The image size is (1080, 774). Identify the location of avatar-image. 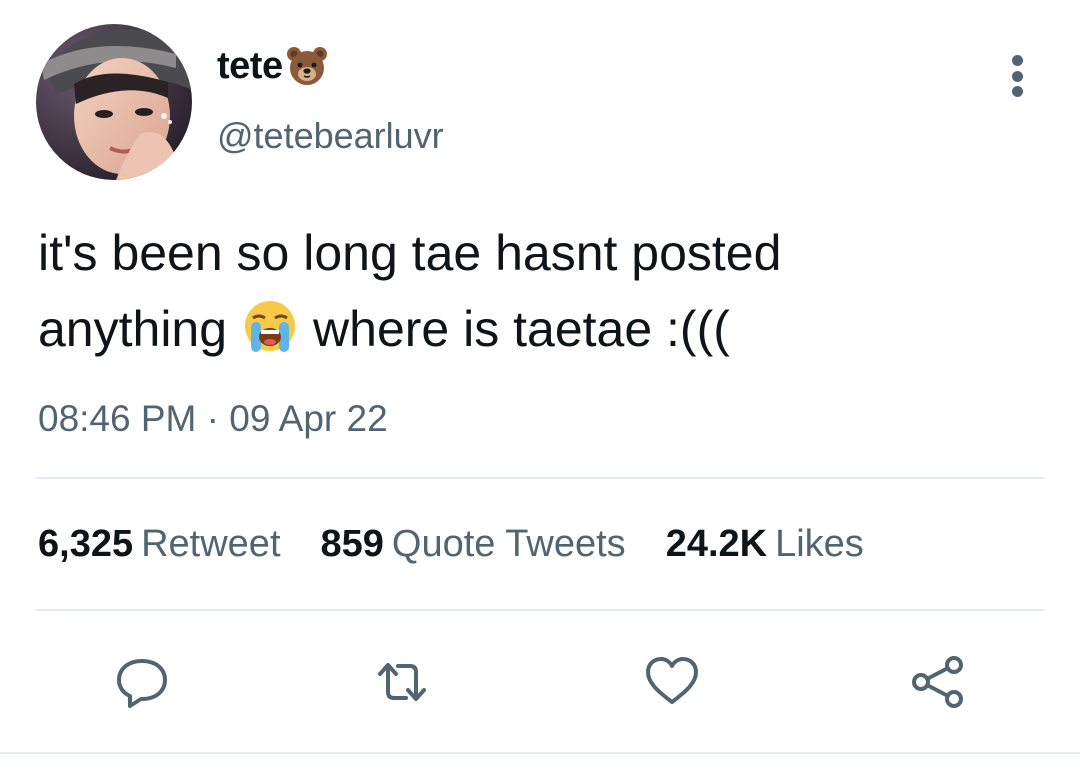
(114, 102).